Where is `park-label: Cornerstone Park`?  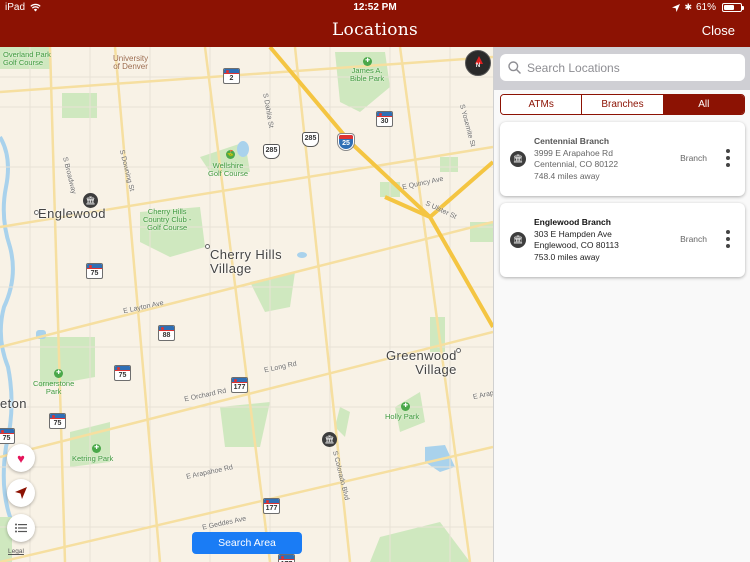
park-label: Cornerstone Park is located at coordinates (54, 387).